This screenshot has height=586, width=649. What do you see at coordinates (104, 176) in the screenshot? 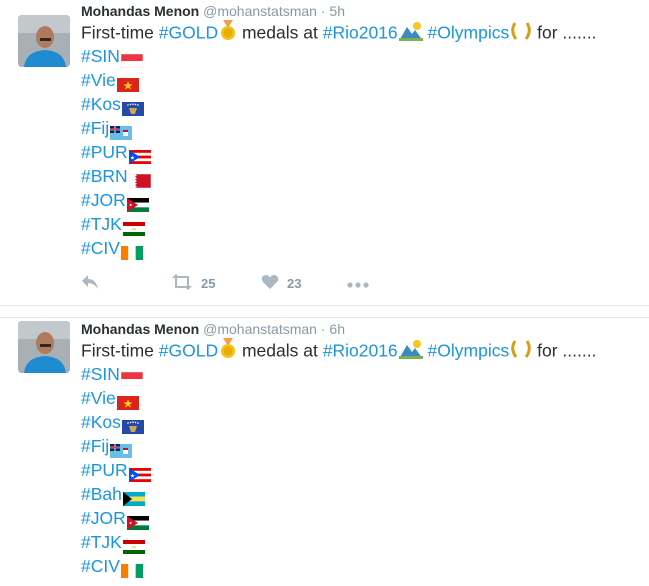
I see `hashtag-country: #BRN` at bounding box center [104, 176].